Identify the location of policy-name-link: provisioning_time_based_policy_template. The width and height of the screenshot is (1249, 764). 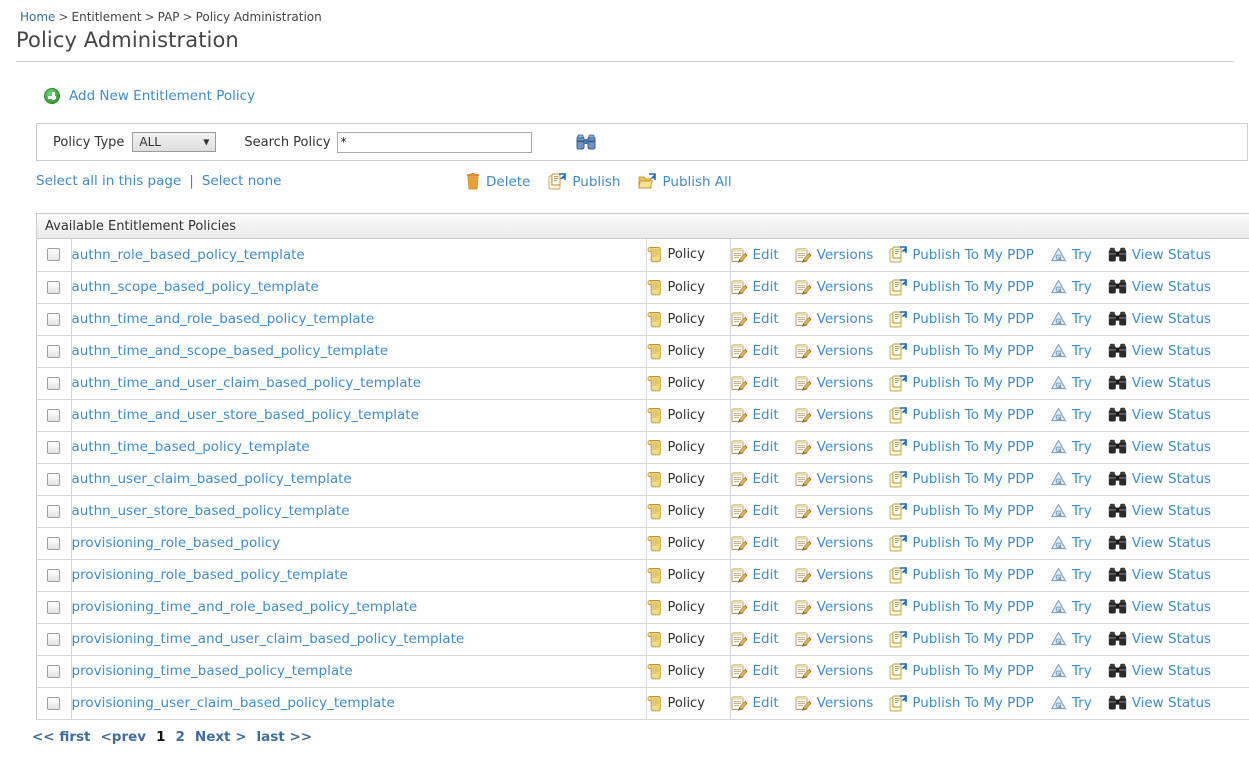
(212, 671).